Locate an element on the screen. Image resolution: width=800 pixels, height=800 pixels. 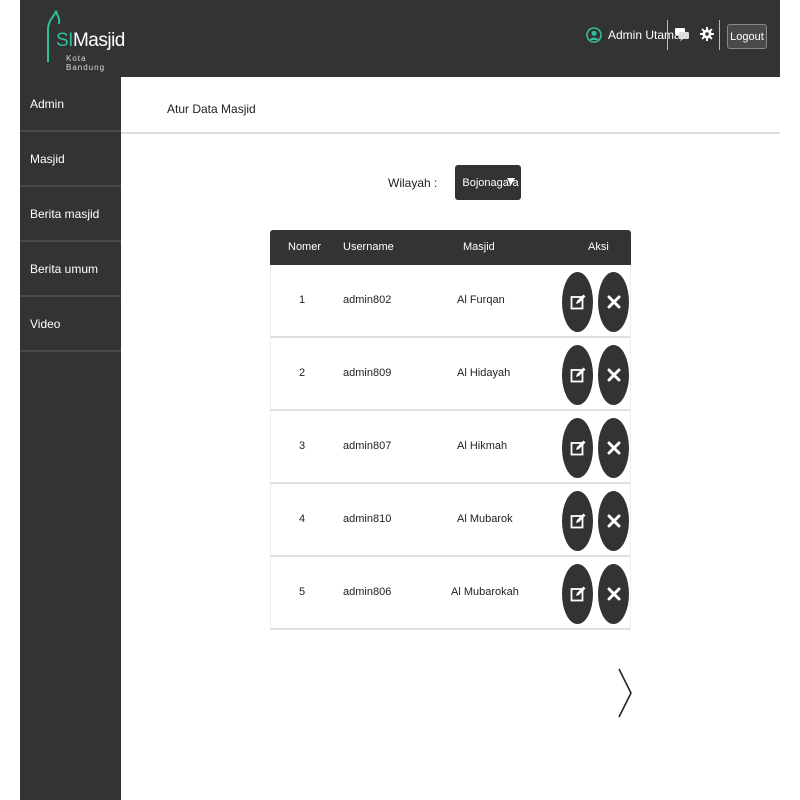
user-icon is located at coordinates (594, 35).